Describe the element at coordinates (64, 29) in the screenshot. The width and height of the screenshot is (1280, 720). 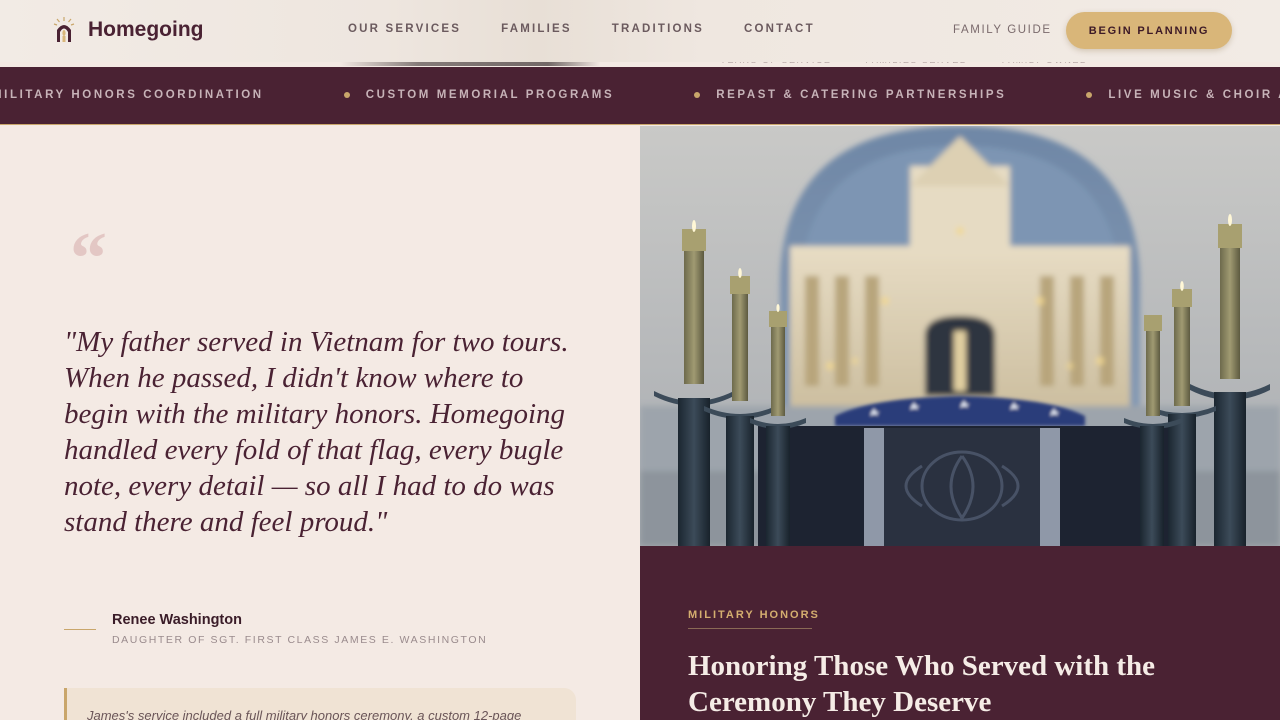
I see `candle-crest-icon` at that location.